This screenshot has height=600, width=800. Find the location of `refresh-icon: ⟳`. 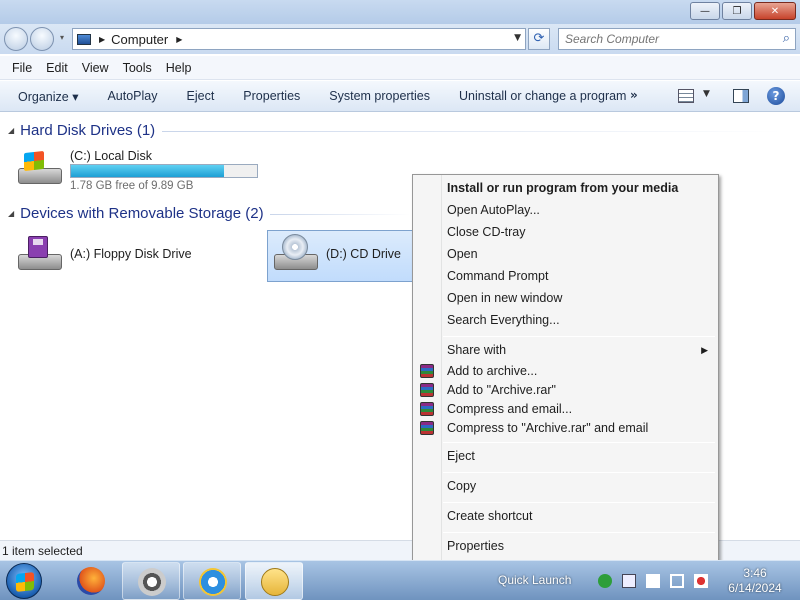

refresh-icon: ⟳ is located at coordinates (539, 39).